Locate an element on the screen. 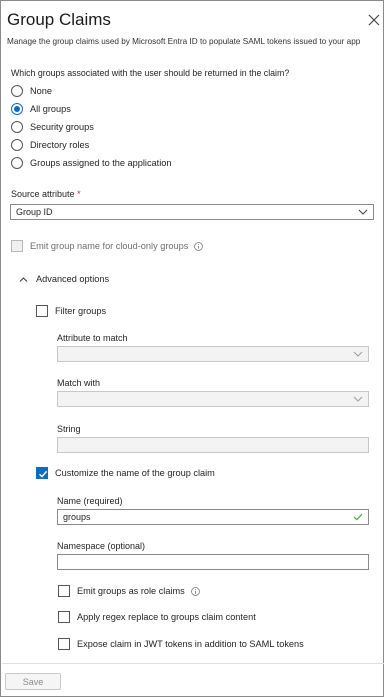 The width and height of the screenshot is (384, 697). namespace-input is located at coordinates (213, 562).